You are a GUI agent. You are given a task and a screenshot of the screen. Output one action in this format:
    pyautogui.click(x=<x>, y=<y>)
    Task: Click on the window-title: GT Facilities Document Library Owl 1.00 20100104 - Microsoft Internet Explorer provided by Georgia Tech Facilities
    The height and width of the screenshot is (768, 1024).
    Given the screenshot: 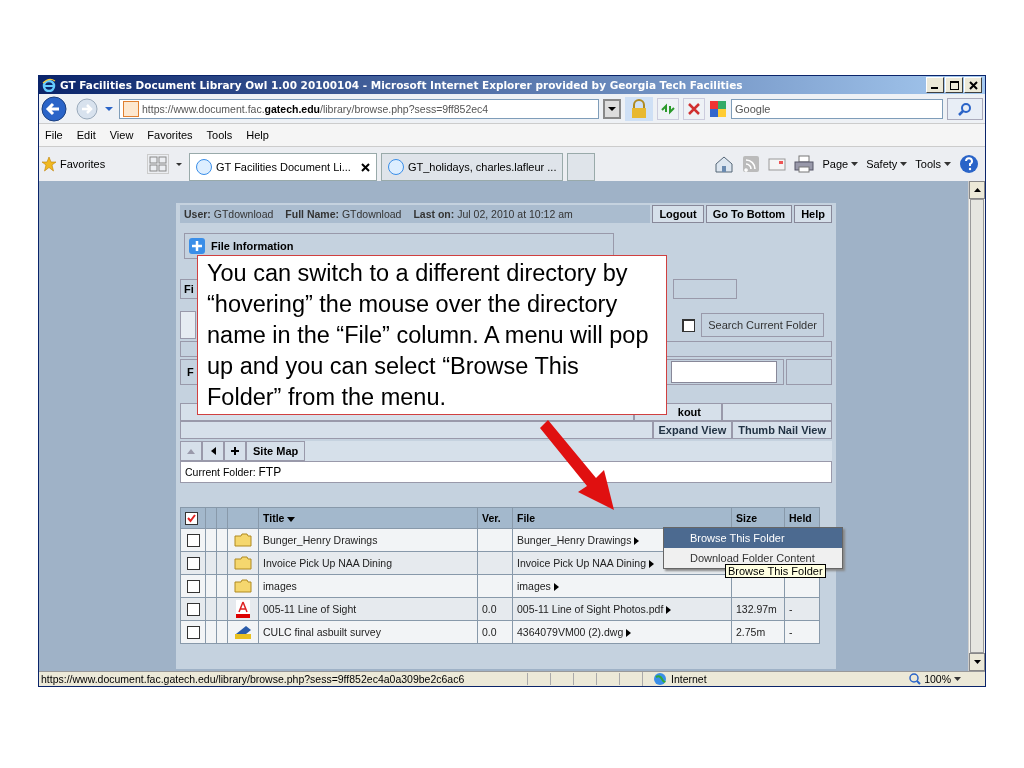 What is the action you would take?
    pyautogui.click(x=402, y=85)
    